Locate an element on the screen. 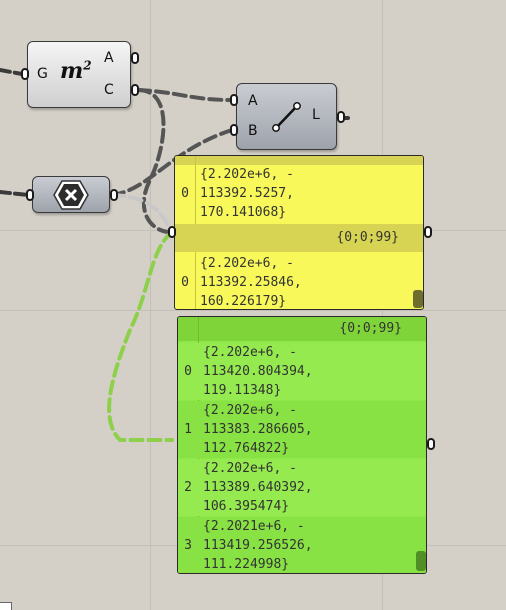  line-component: A B L is located at coordinates (286, 116).